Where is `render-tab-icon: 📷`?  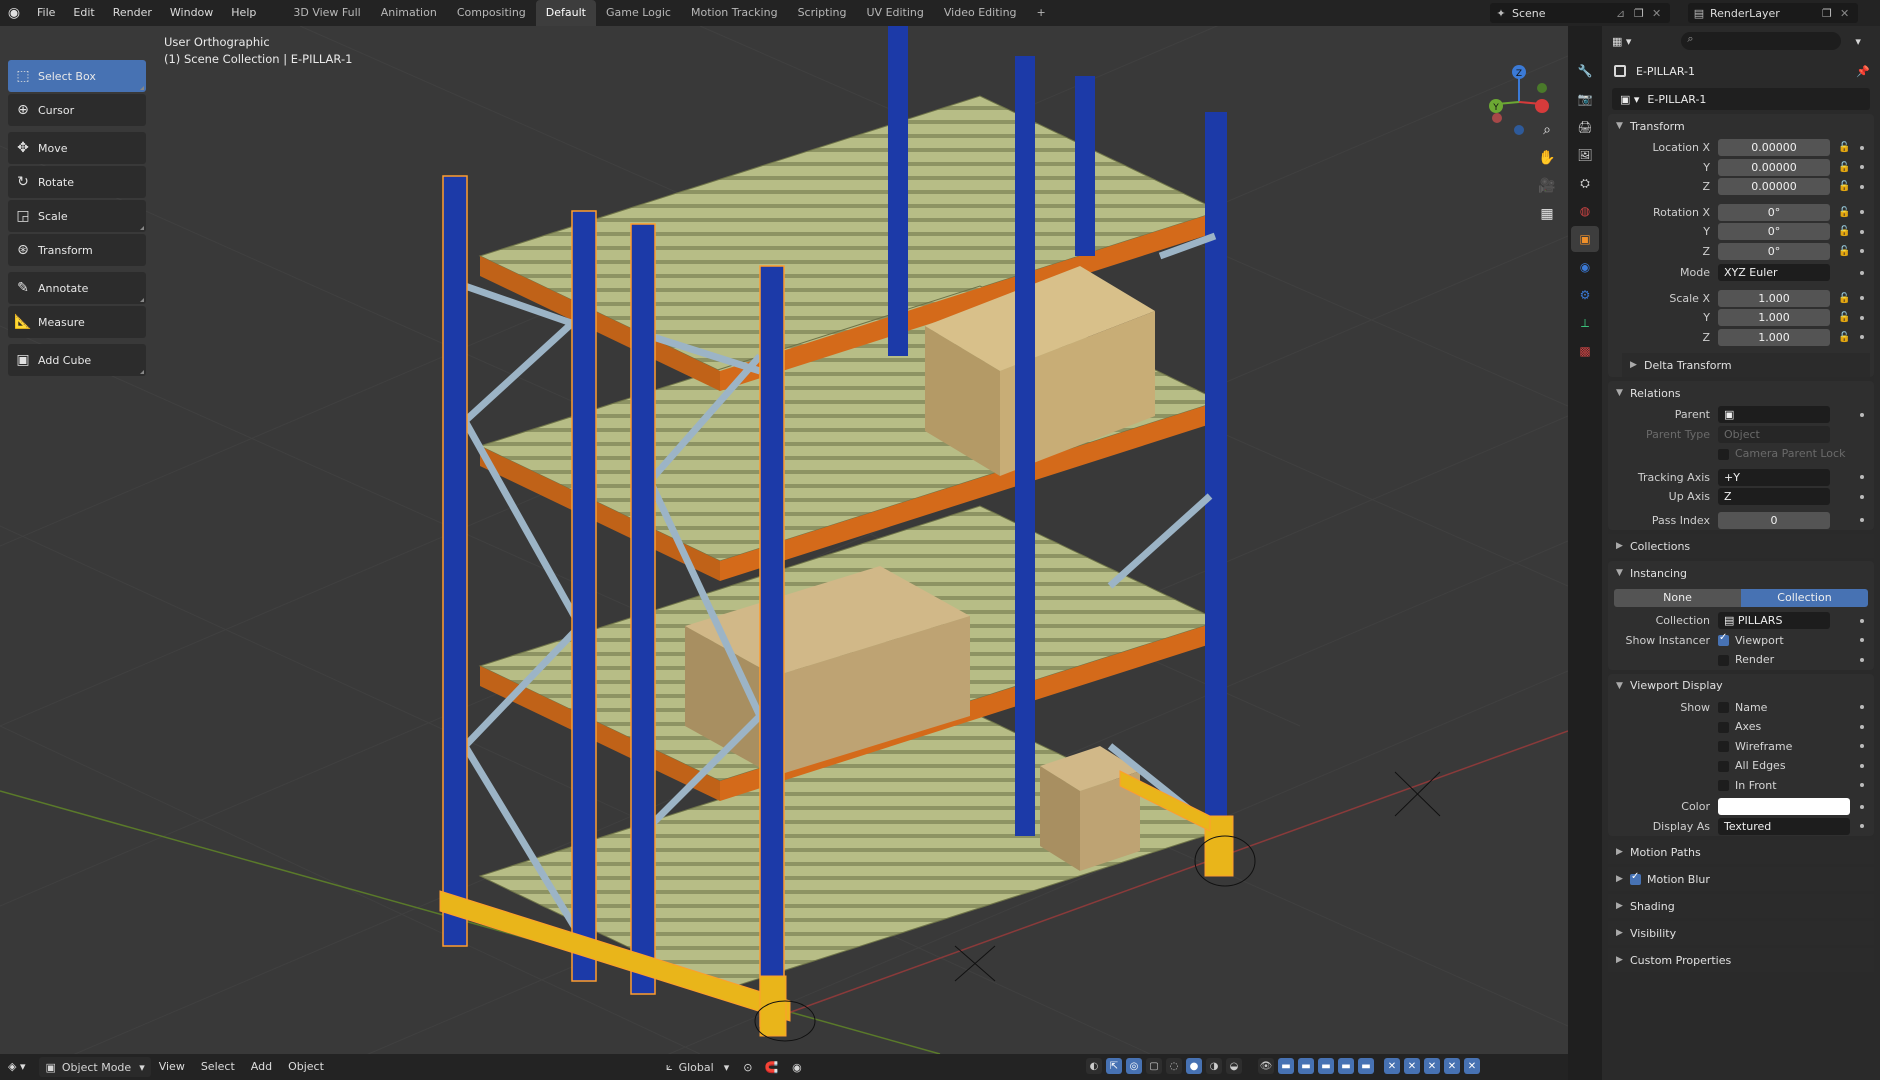 render-tab-icon: 📷 is located at coordinates (1585, 99).